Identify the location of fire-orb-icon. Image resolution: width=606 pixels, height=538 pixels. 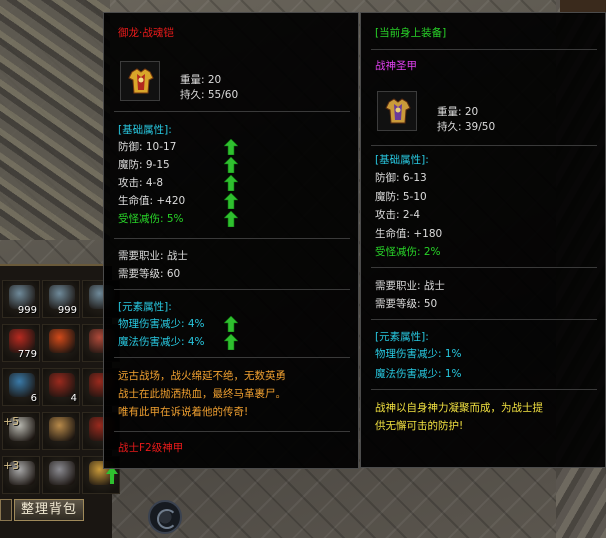
(62, 341).